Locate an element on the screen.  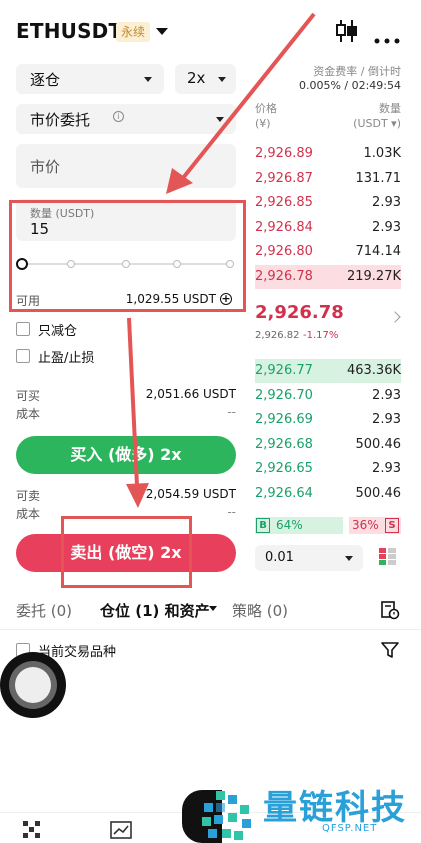
buy-letter: B is located at coordinates (263, 525).